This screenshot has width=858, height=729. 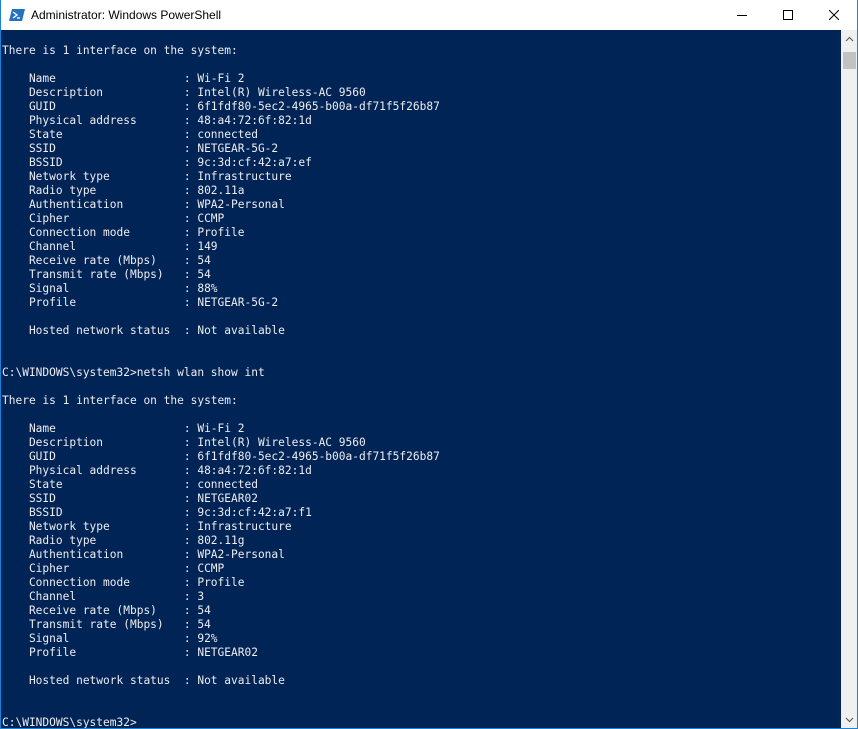 What do you see at coordinates (140, 302) in the screenshot?
I see `console-line: Profile : NETGEAR-5G-2` at bounding box center [140, 302].